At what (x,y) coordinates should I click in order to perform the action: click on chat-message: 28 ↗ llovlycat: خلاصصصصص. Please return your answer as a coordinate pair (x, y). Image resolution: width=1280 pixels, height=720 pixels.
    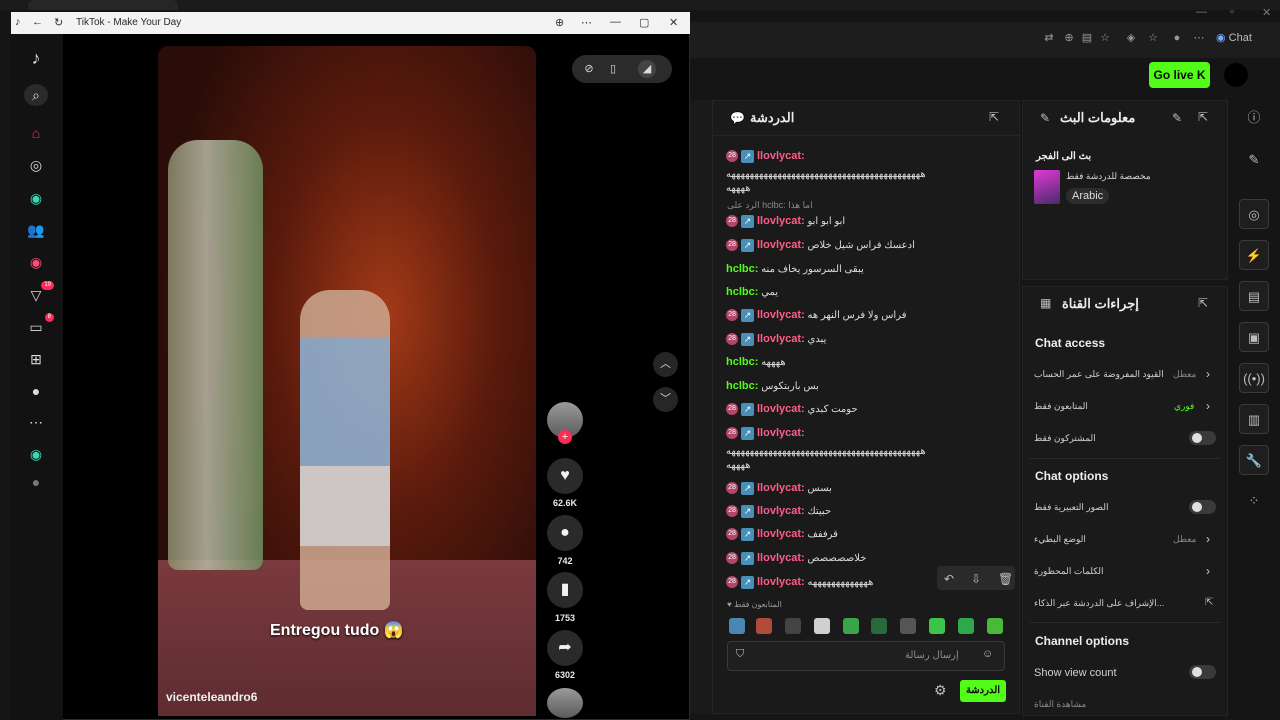
    Looking at the image, I should click on (866, 558).